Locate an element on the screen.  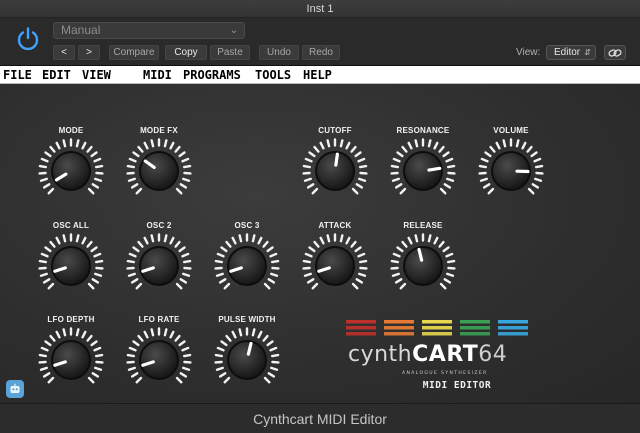
next-preset-button: > is located at coordinates (89, 52).